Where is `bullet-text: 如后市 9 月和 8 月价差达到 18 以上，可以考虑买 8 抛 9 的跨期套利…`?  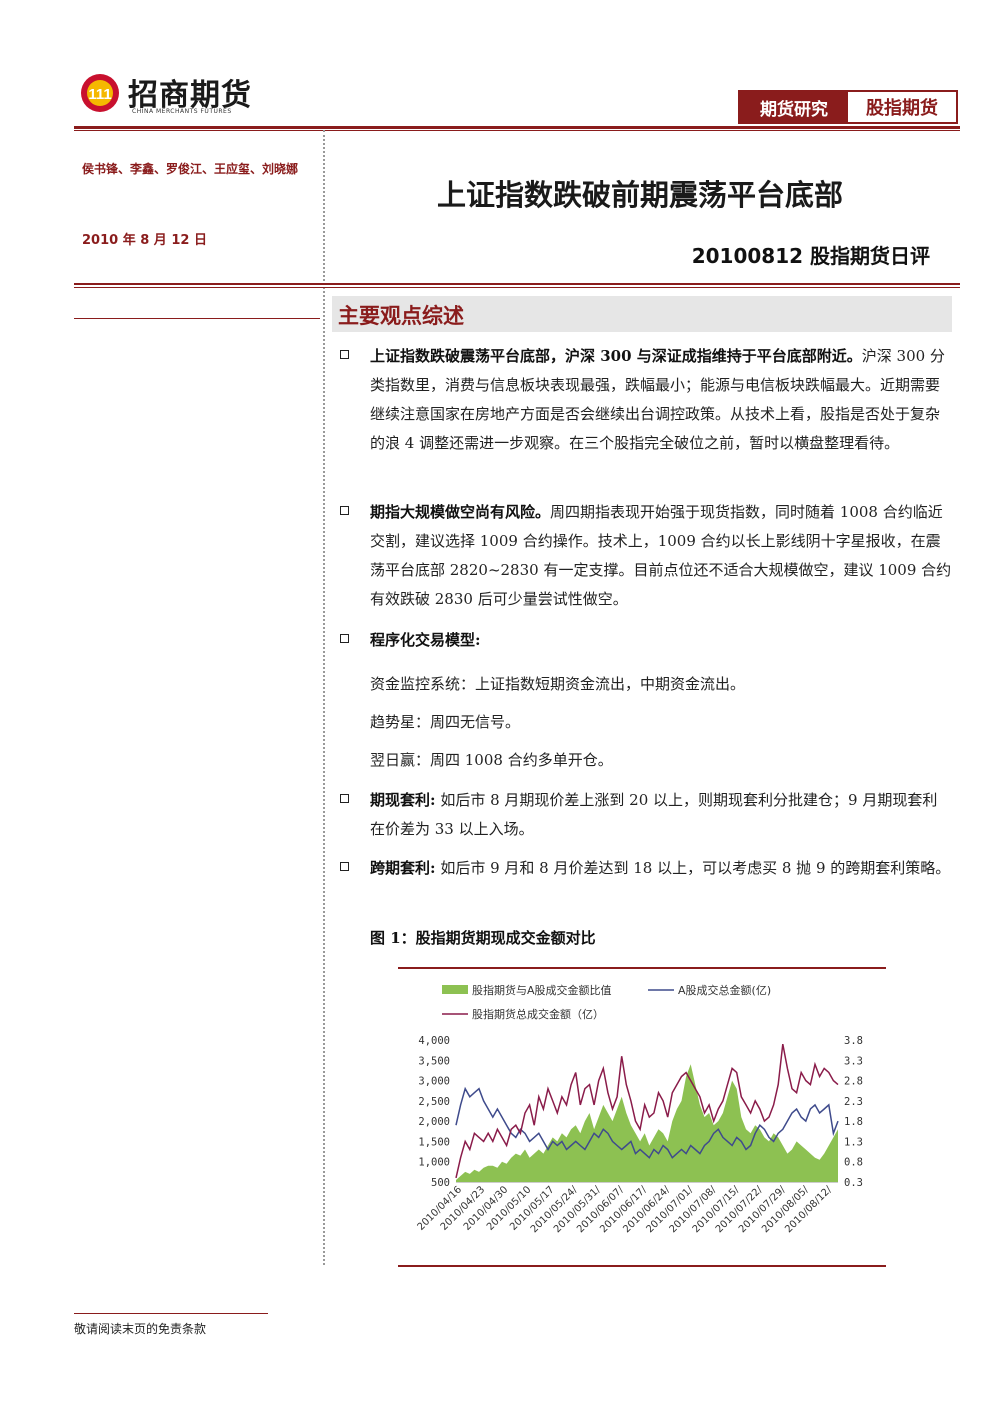 bullet-text: 如后市 9 月和 8 月价差达到 18 以上，可以考虑买 8 抛 9 的跨期套利… is located at coordinates (693, 868).